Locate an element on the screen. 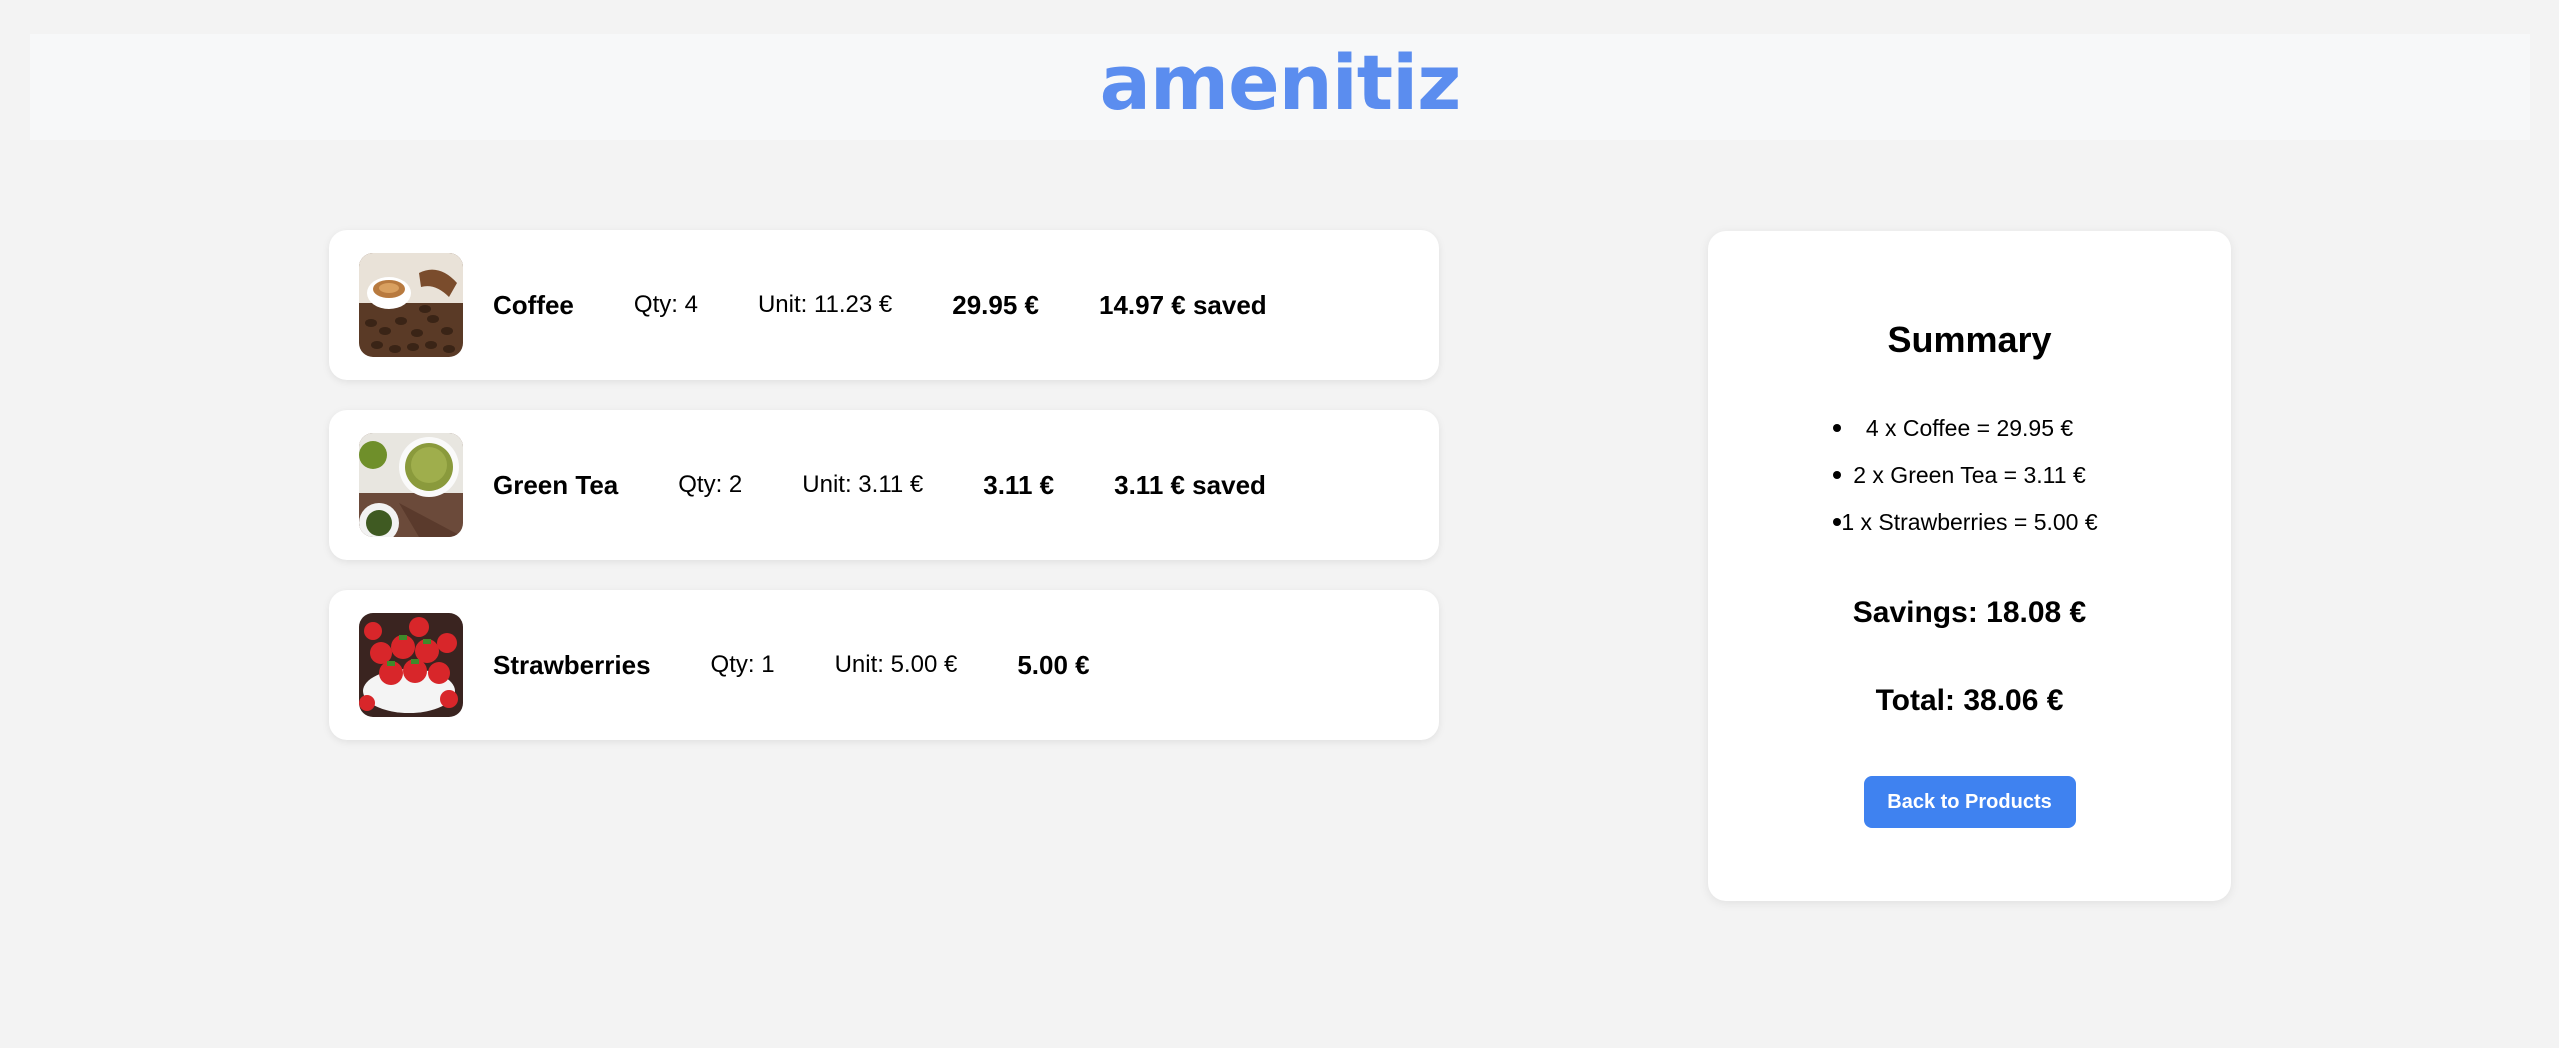 This screenshot has width=2559, height=1048. item-unit-price: Unit: 5.00 € is located at coordinates (896, 664).